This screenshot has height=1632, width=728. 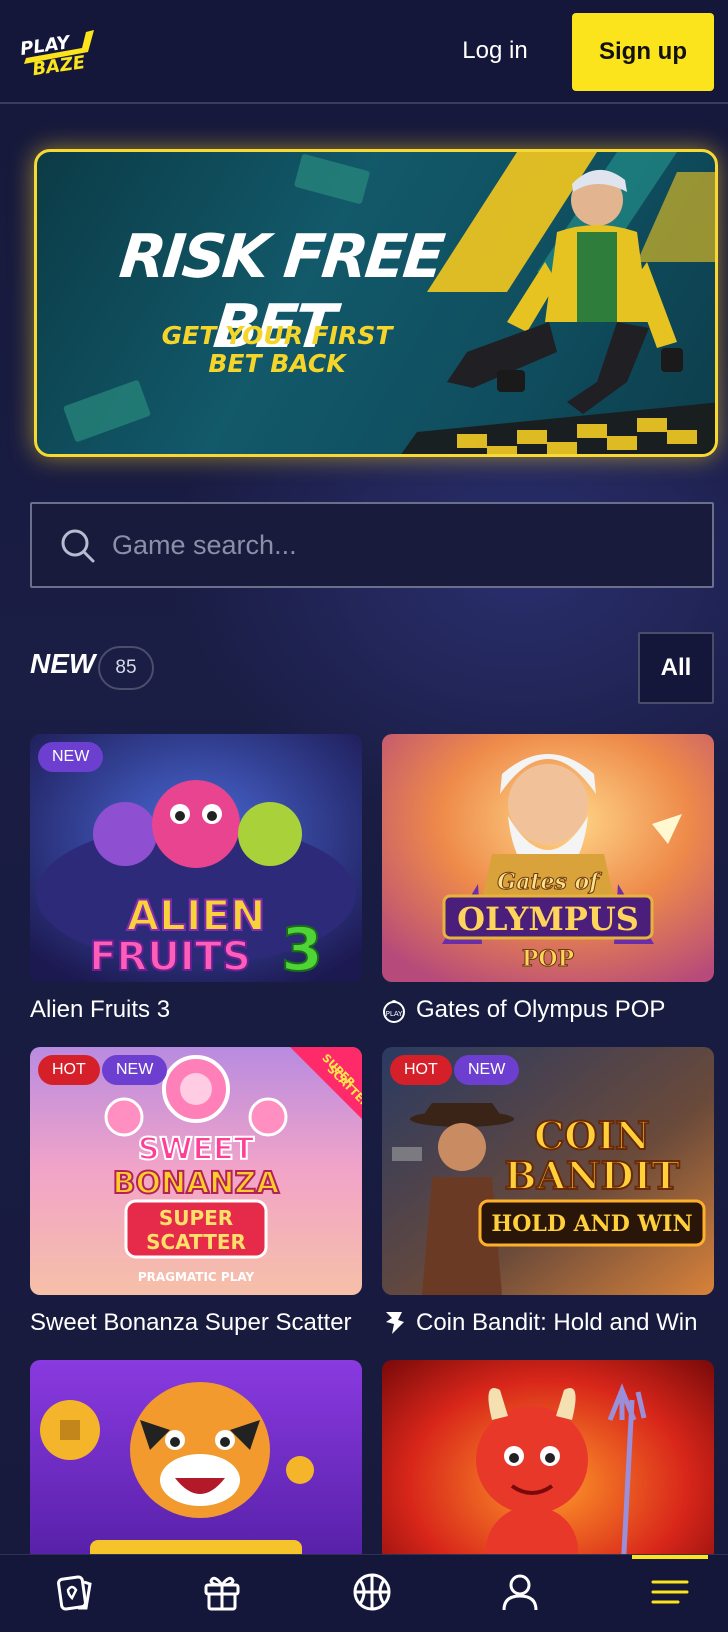 I want to click on menu-icon, so click(x=670, y=1594).